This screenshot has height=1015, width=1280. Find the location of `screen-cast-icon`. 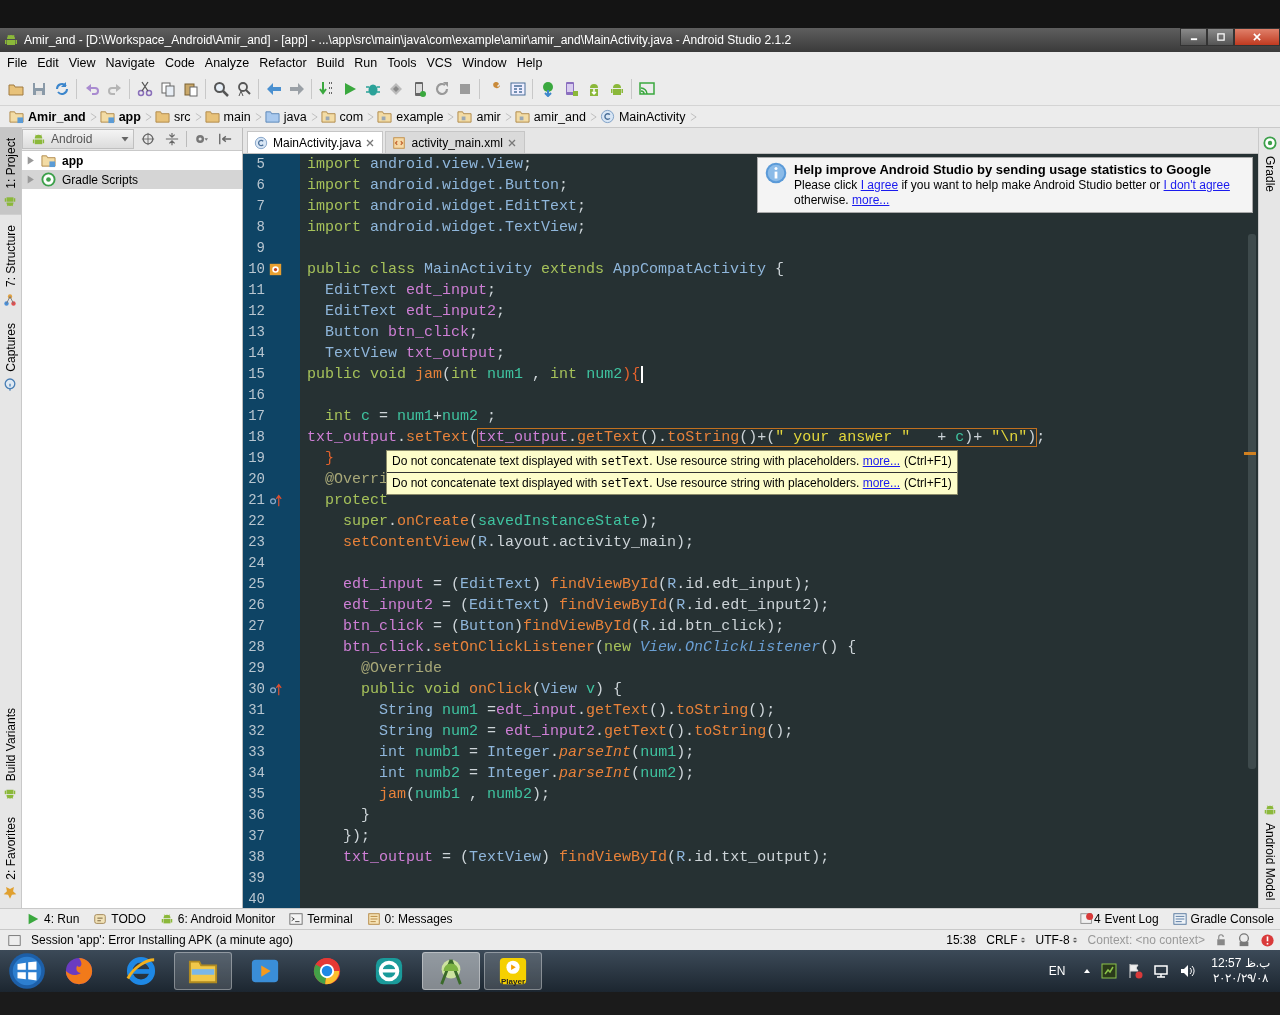

screen-cast-icon is located at coordinates (646, 89).